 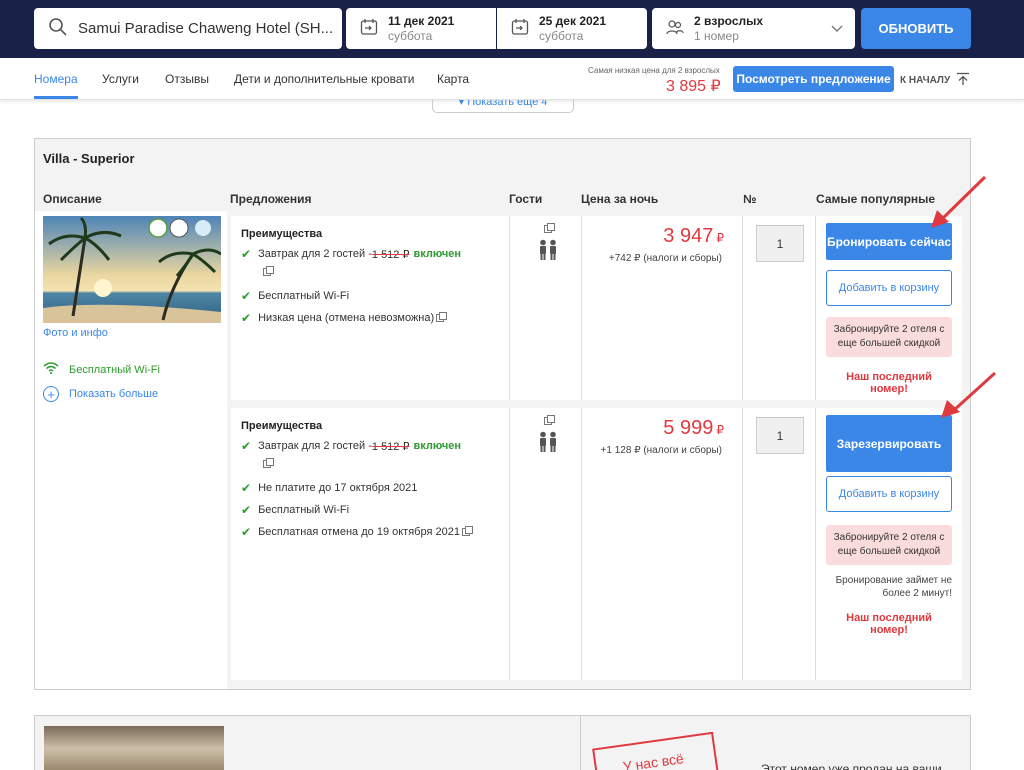 I want to click on checkin-field: 11 дек 2021 суббота, so click(x=421, y=28).